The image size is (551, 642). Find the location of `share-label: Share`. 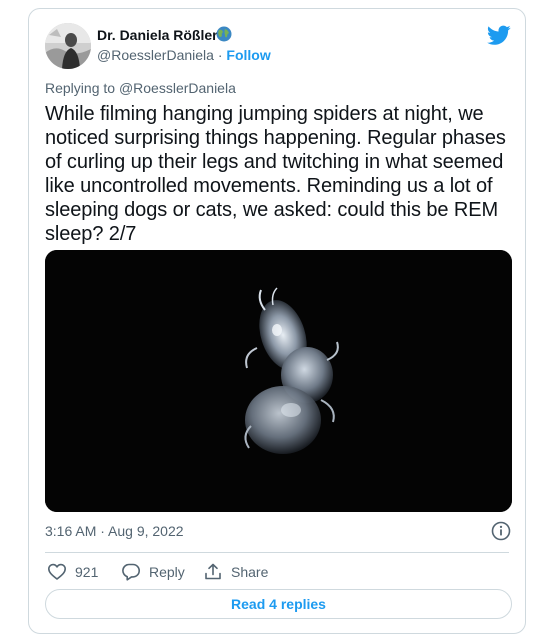

share-label: Share is located at coordinates (250, 572).